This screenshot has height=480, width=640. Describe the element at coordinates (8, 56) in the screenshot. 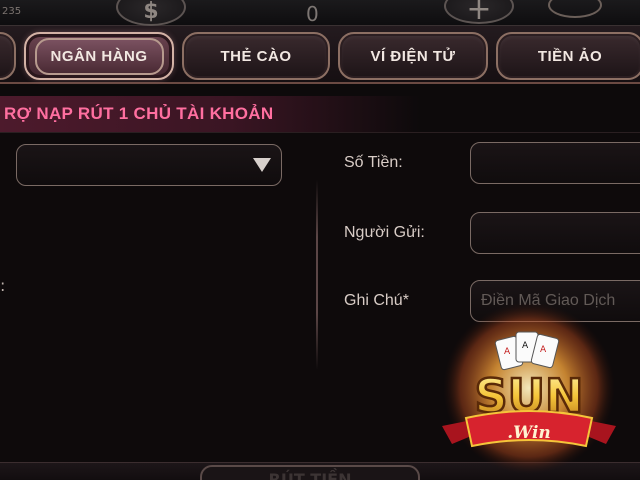

I see `tab-partial-left` at that location.